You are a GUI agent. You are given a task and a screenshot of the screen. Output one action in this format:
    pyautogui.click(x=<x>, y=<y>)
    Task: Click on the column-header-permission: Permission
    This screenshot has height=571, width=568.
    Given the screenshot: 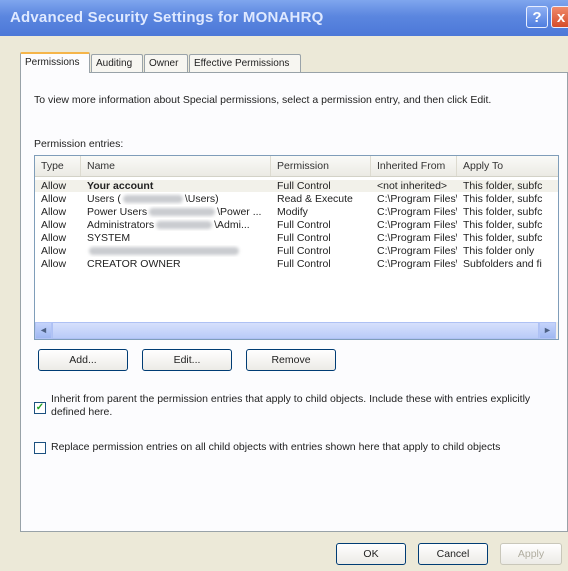 What is the action you would take?
    pyautogui.click(x=321, y=166)
    